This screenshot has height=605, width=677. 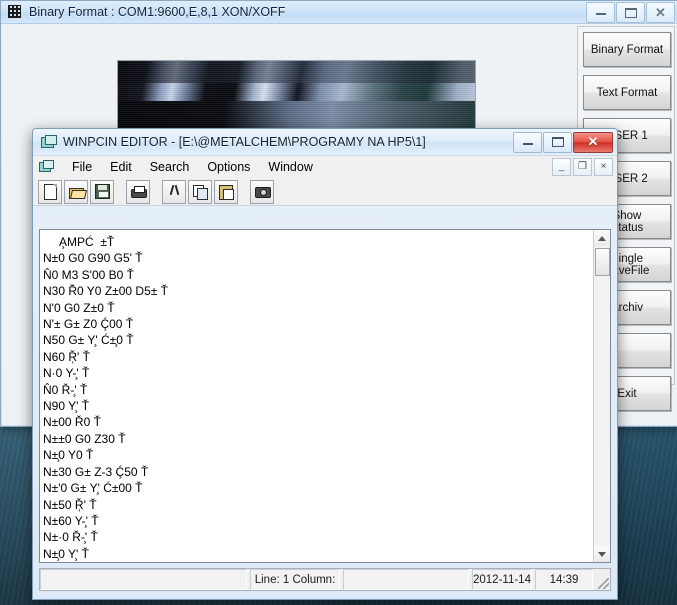 What do you see at coordinates (47, 167) in the screenshot?
I see `mdi-document-icon` at bounding box center [47, 167].